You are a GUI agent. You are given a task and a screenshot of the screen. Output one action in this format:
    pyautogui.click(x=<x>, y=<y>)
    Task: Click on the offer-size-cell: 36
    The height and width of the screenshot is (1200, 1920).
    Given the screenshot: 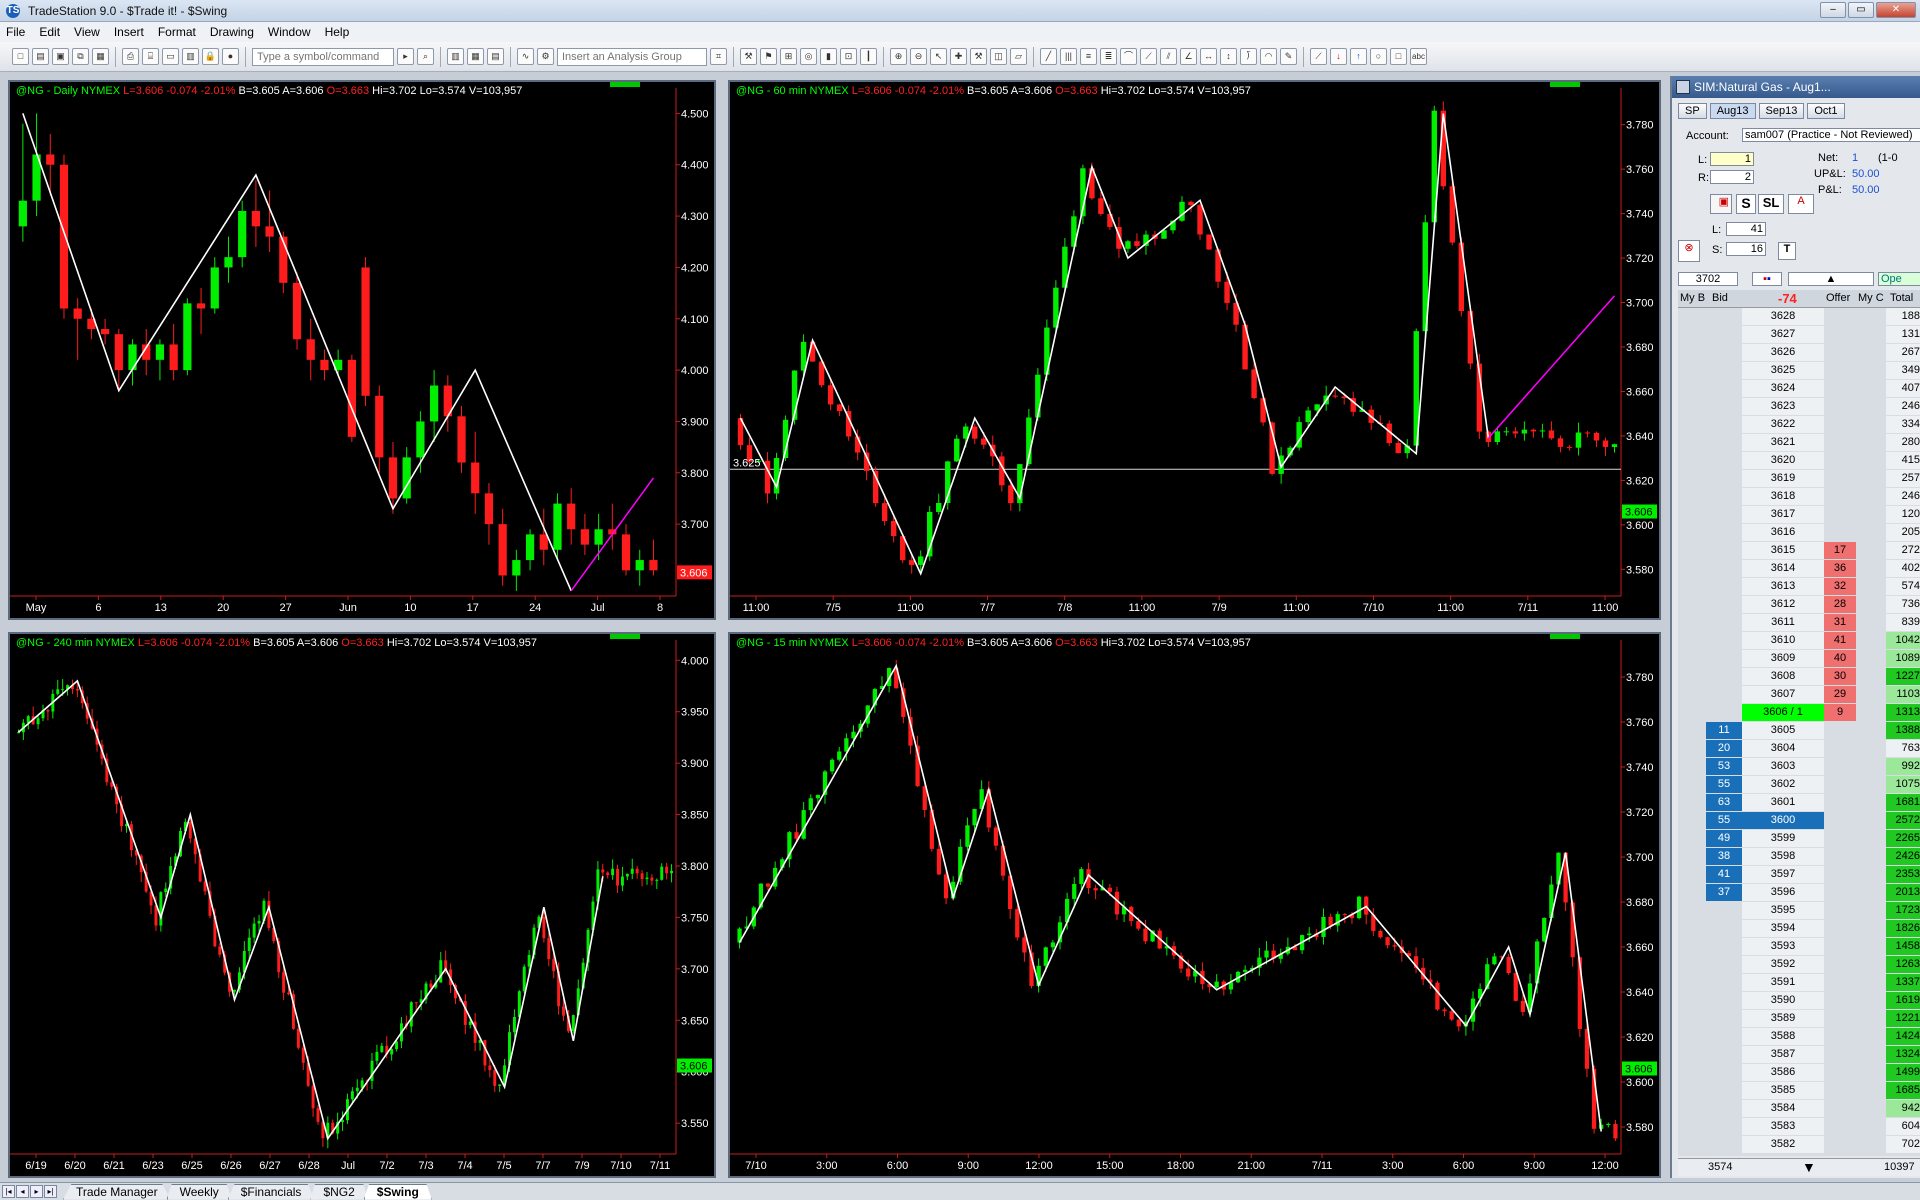 What is the action you would take?
    pyautogui.click(x=1840, y=568)
    